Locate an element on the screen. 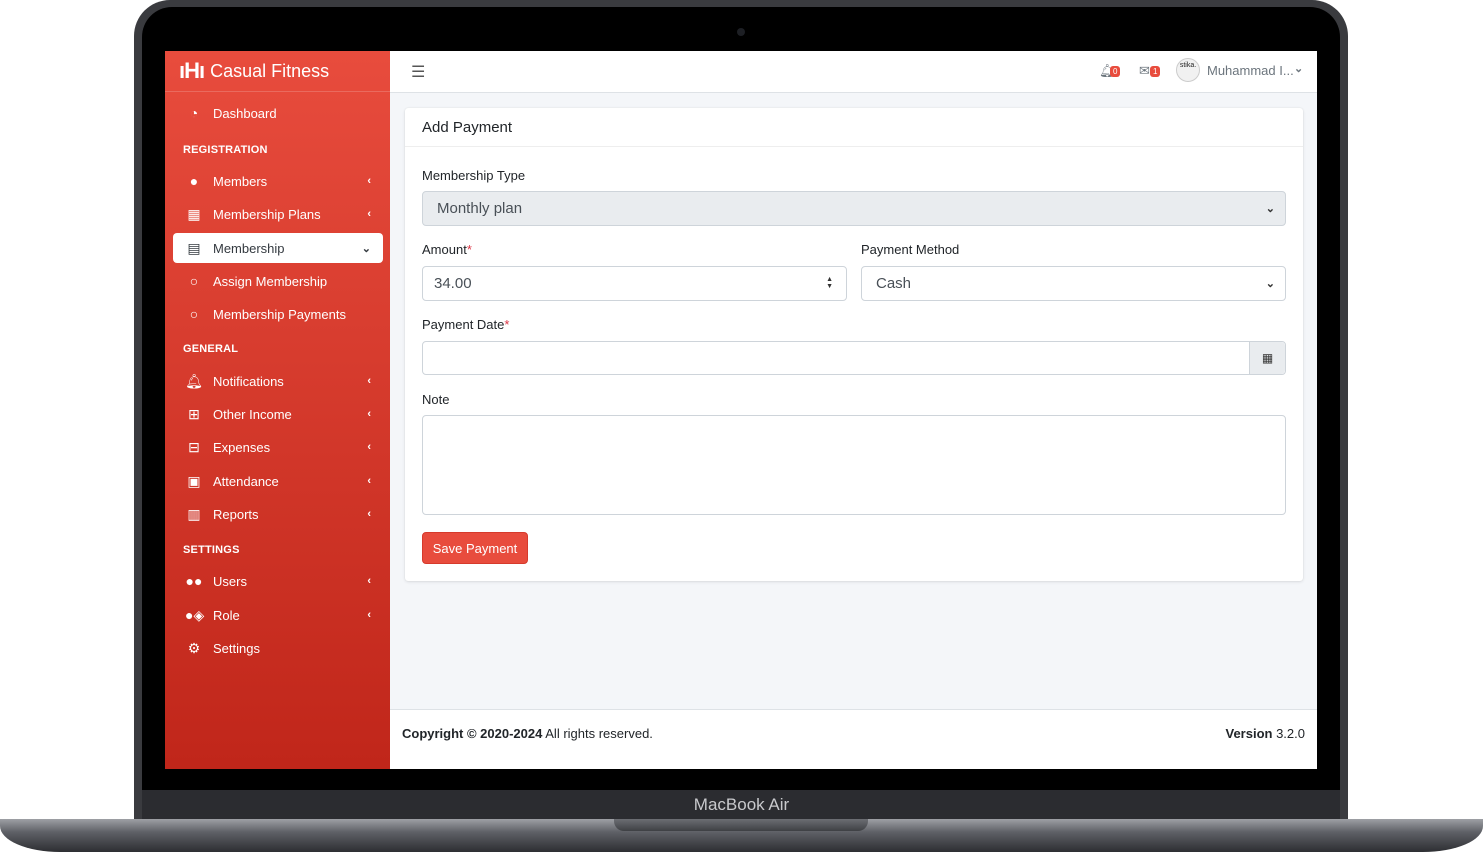  calendar-button: ▦ is located at coordinates (1267, 358).